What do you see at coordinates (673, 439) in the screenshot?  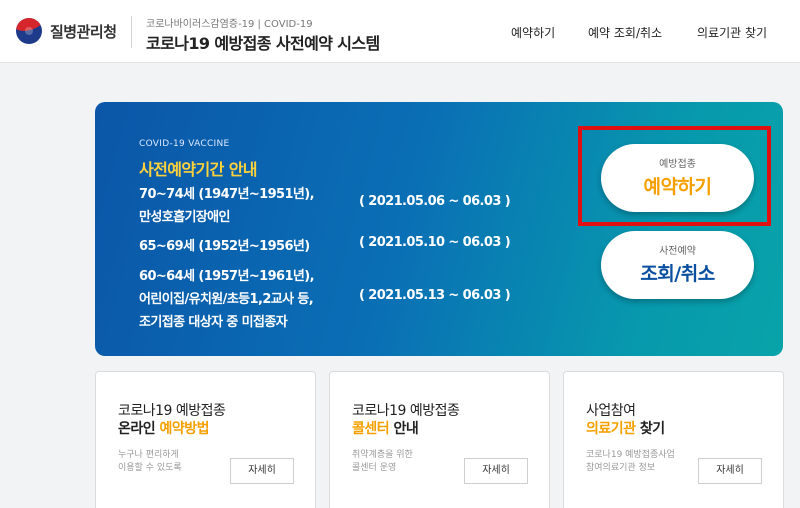 I see `card-find-clinics: 사업참여 의료기관 찾기 코로나19 예방접종사업 참여의료기관 정보 자세히` at bounding box center [673, 439].